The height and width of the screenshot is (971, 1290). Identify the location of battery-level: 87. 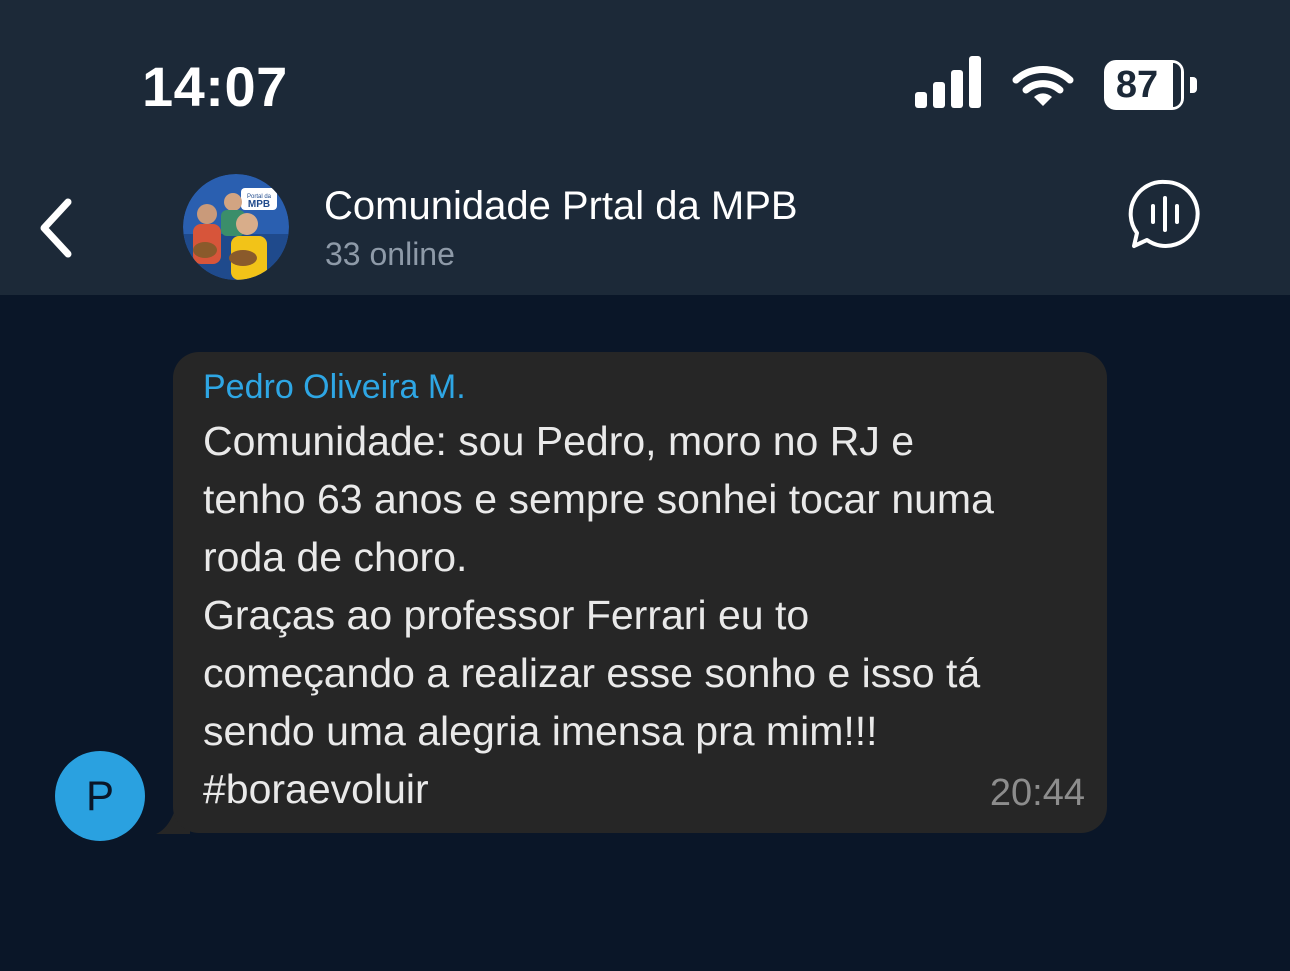
(1137, 85).